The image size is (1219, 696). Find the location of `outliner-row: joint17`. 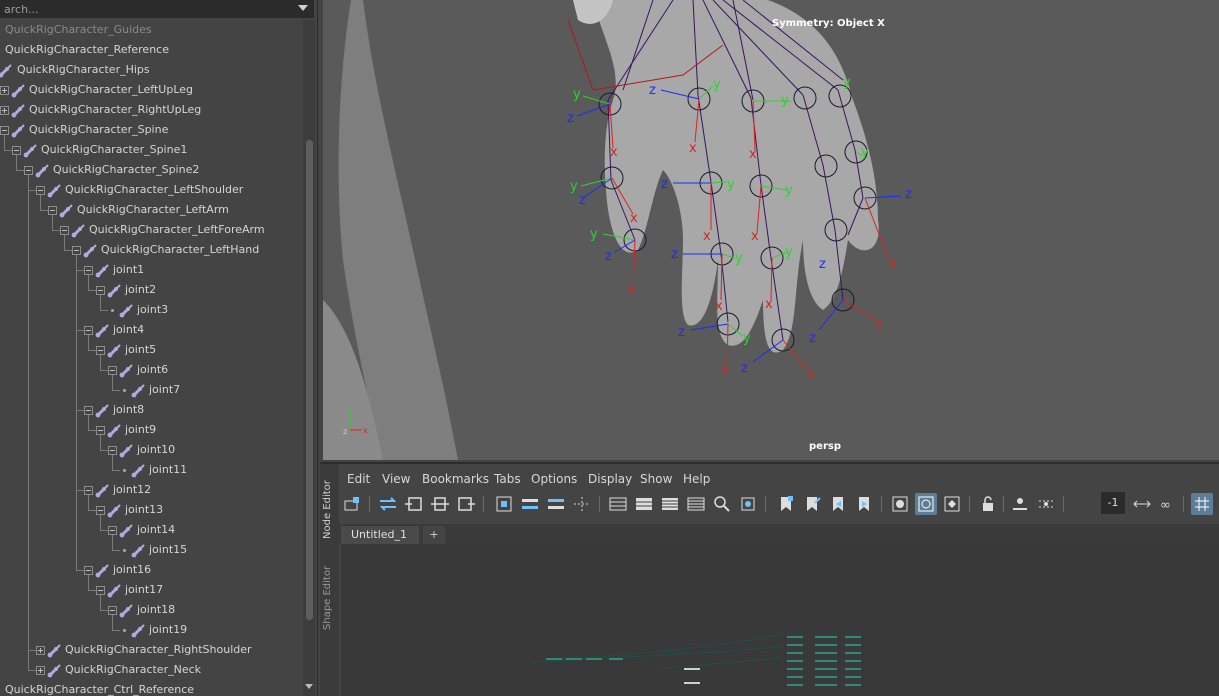

outliner-row: joint17 is located at coordinates (151, 590).